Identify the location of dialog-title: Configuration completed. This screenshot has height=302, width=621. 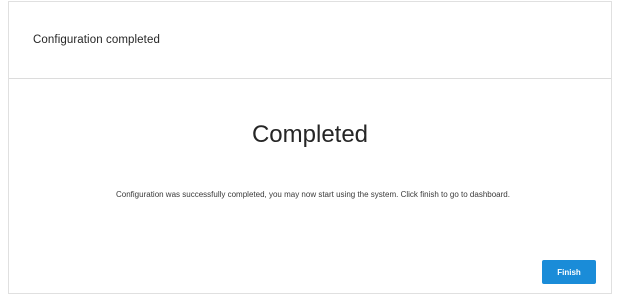
(96, 40).